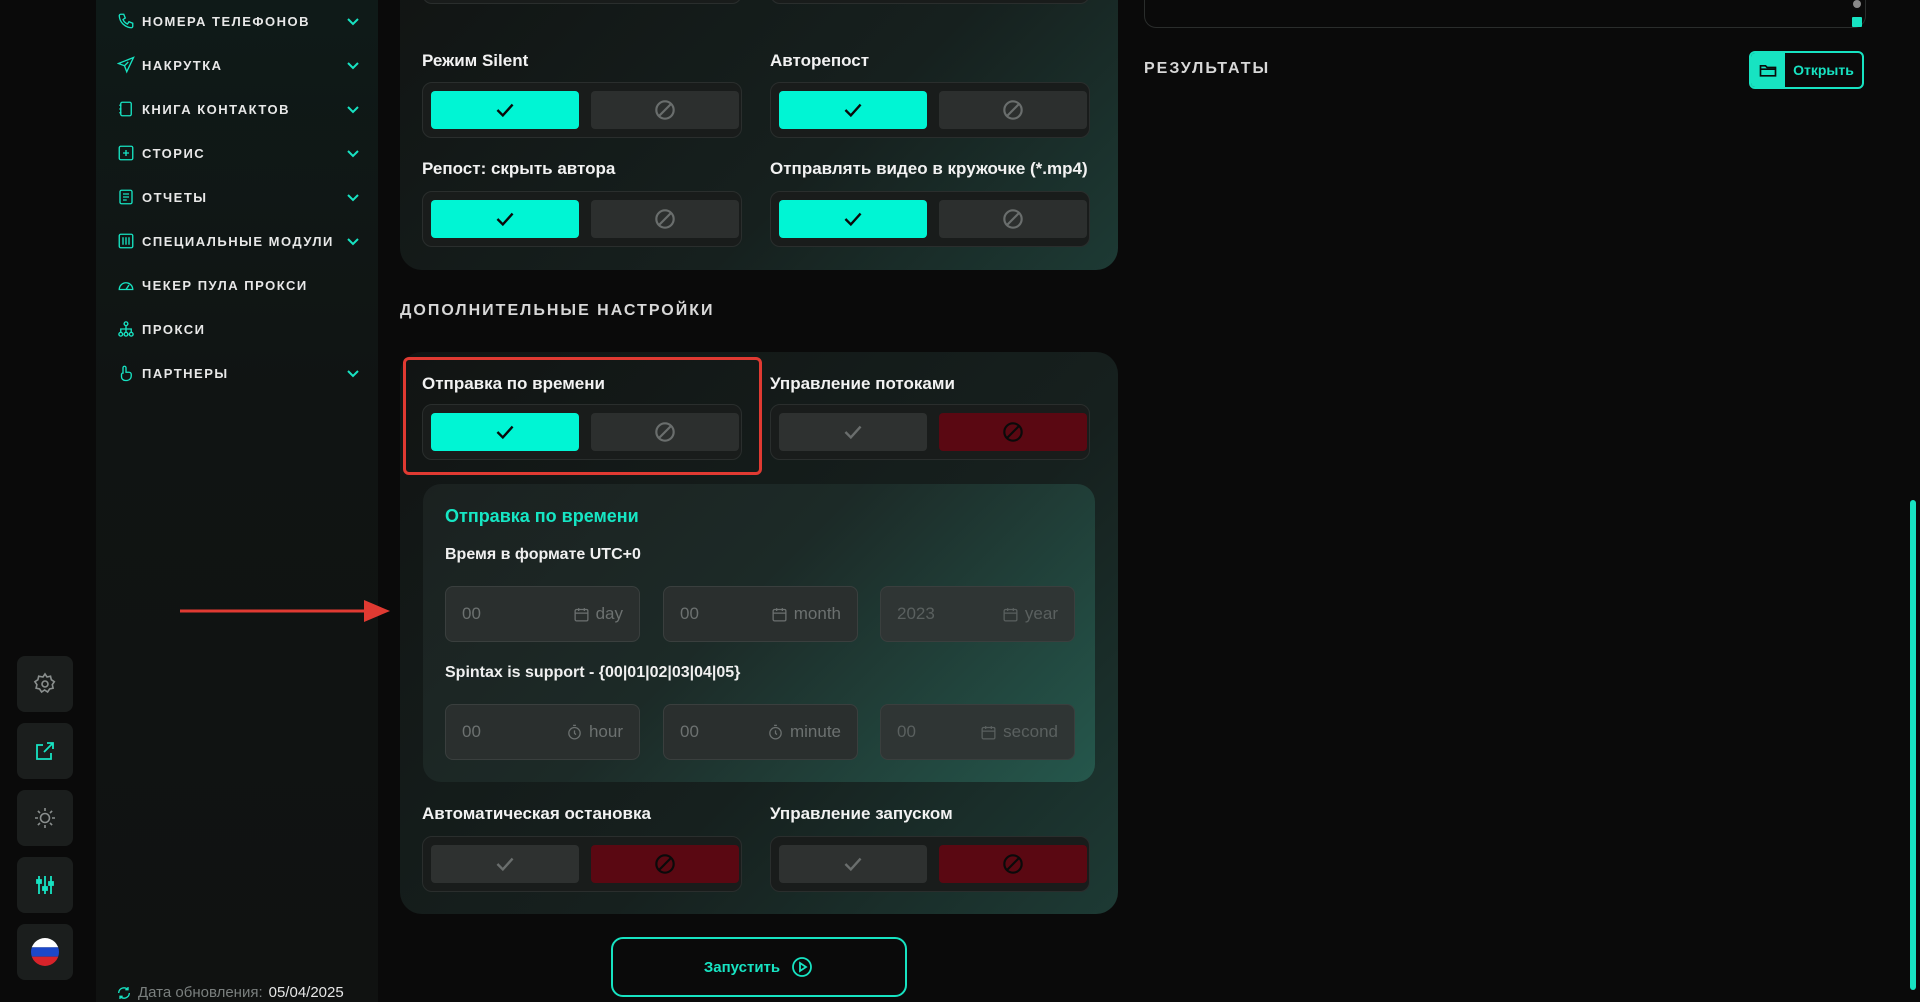 The image size is (1920, 1002). I want to click on launch-control-label: Управление запуском, so click(861, 813).